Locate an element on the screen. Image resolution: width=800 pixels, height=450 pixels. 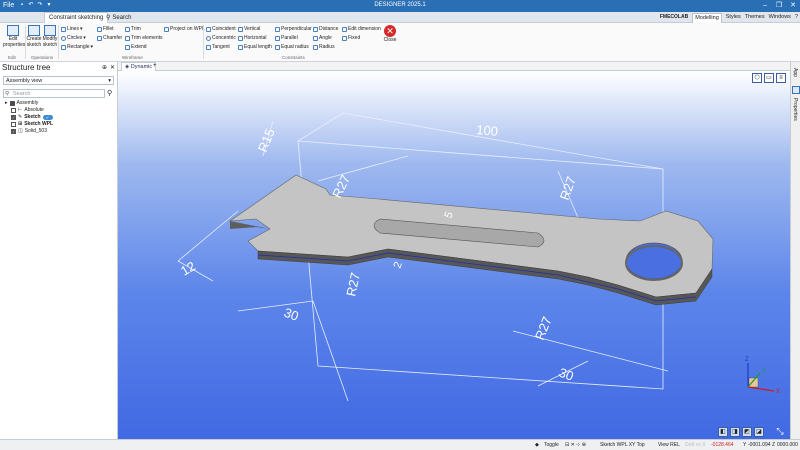
close-sketch-button: ✕ Close is located at coordinates (390, 34).